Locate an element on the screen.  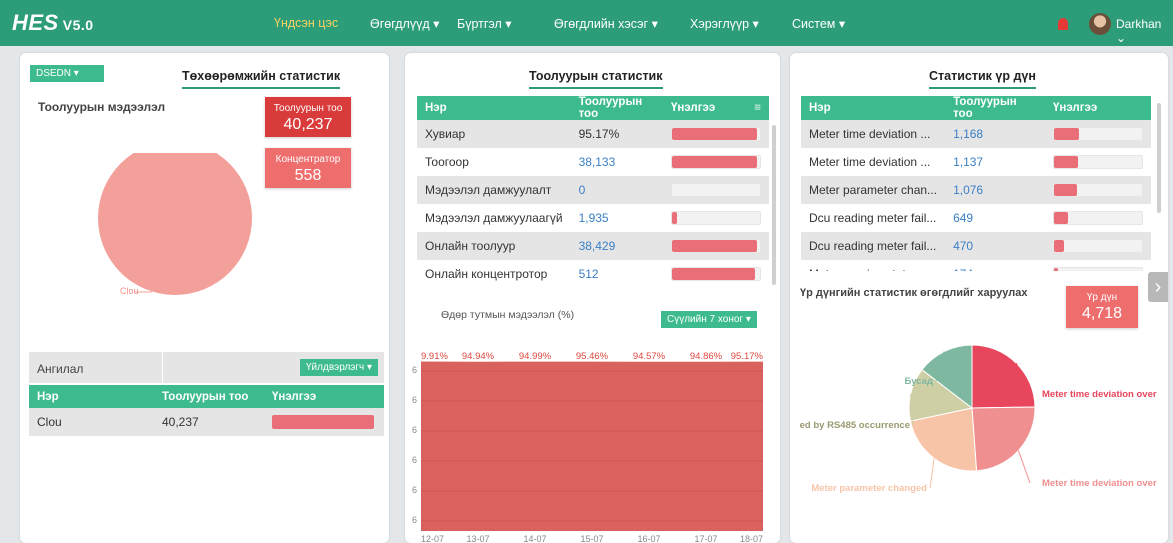
row-value: 0 is located at coordinates (616, 190).